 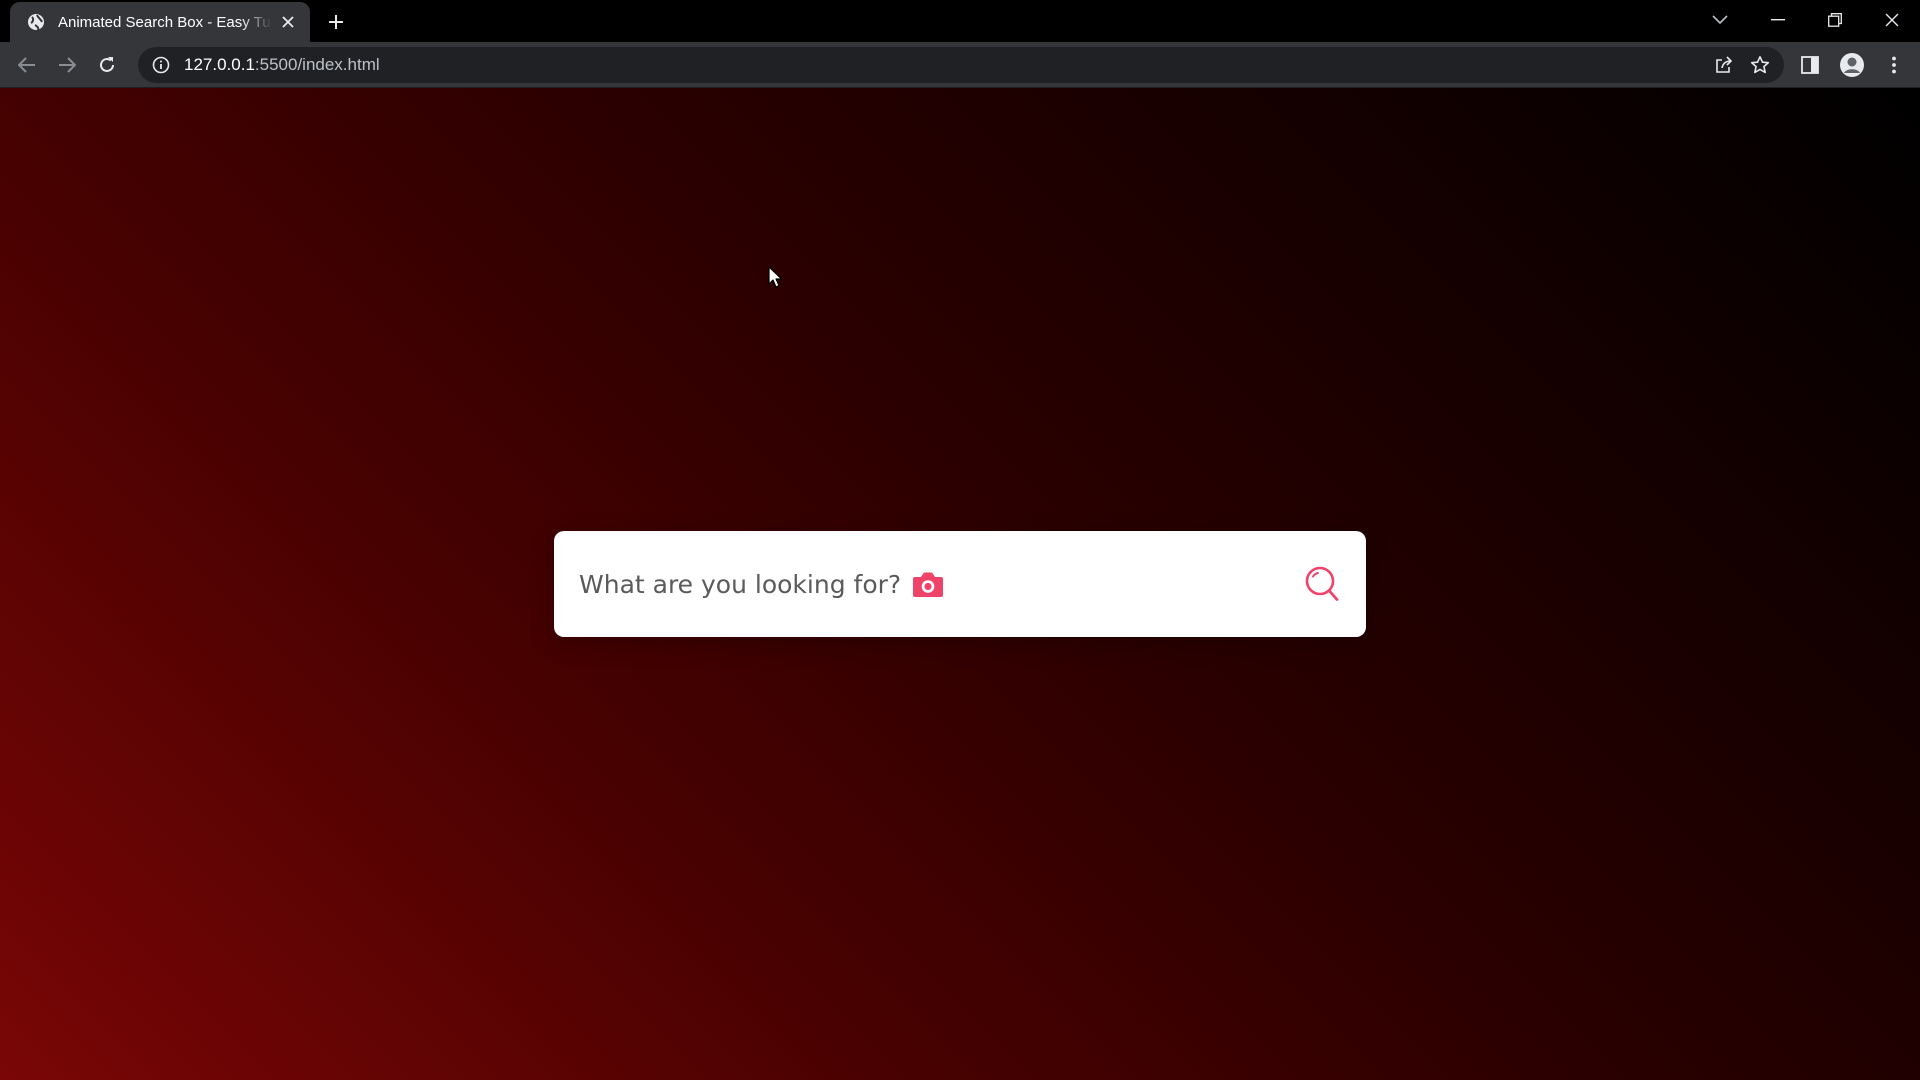 I want to click on close-icon, so click(x=288, y=22).